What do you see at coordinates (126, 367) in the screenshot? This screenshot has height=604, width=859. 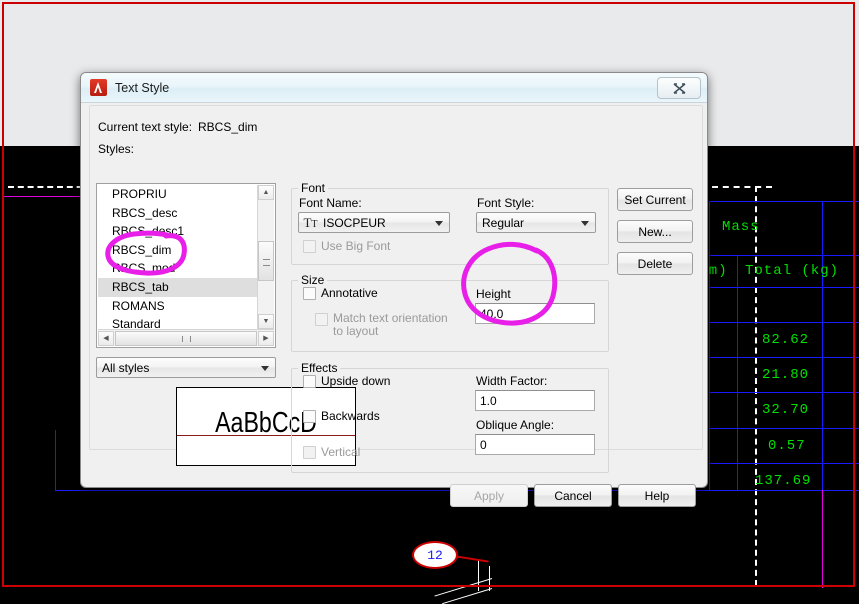 I see `style-filter-value: All styles` at bounding box center [126, 367].